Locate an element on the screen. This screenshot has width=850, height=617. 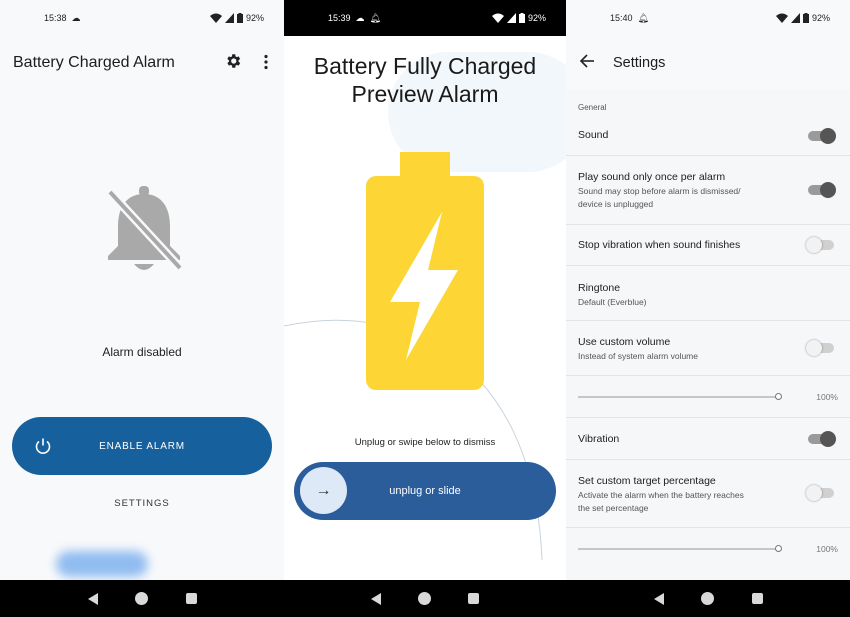
more-vert-icon is located at coordinates (266, 62).